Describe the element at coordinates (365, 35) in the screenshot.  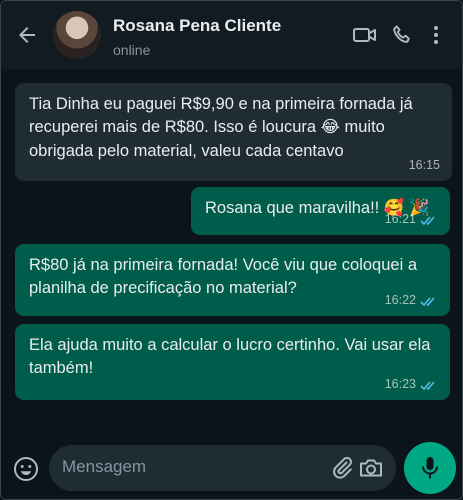
I see `video-call-icon` at that location.